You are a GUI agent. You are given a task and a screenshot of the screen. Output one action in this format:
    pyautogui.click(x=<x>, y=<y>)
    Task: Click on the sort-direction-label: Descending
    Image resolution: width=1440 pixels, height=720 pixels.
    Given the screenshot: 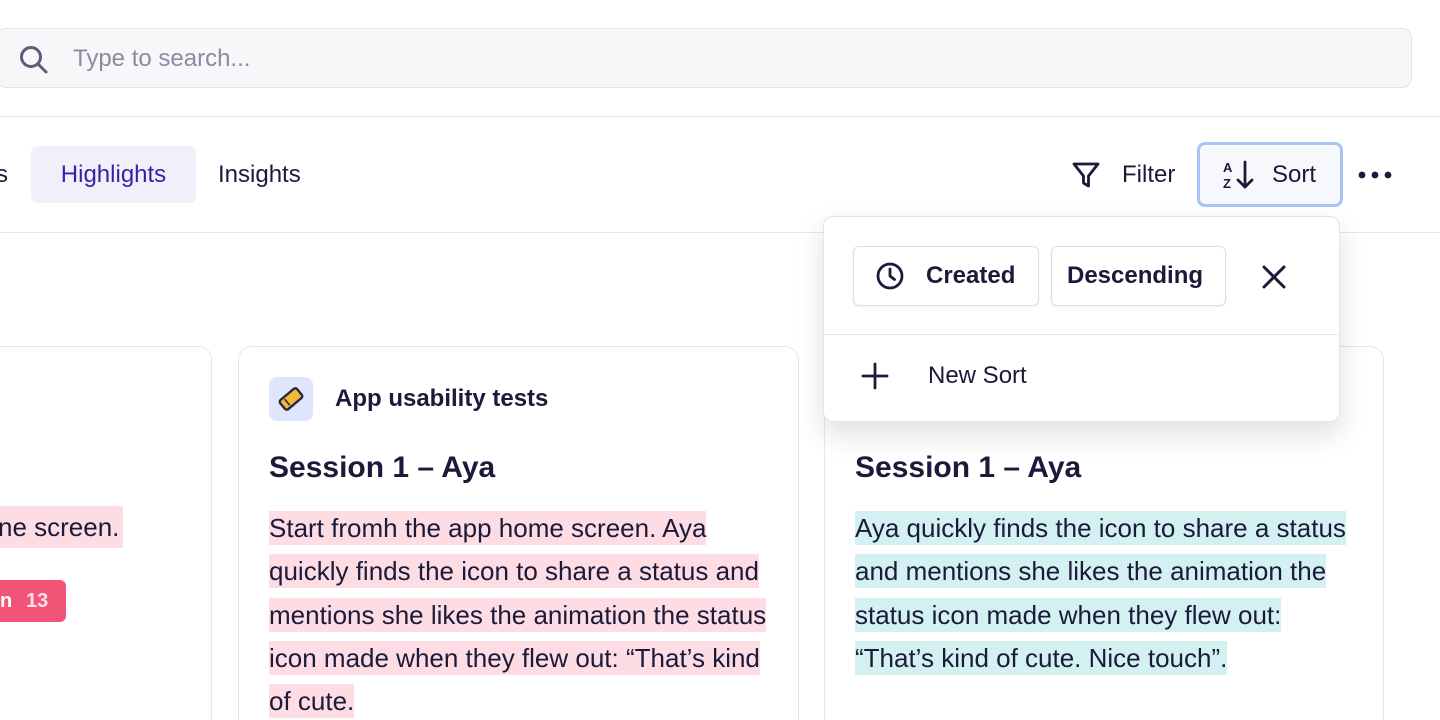 What is the action you would take?
    pyautogui.click(x=1135, y=275)
    